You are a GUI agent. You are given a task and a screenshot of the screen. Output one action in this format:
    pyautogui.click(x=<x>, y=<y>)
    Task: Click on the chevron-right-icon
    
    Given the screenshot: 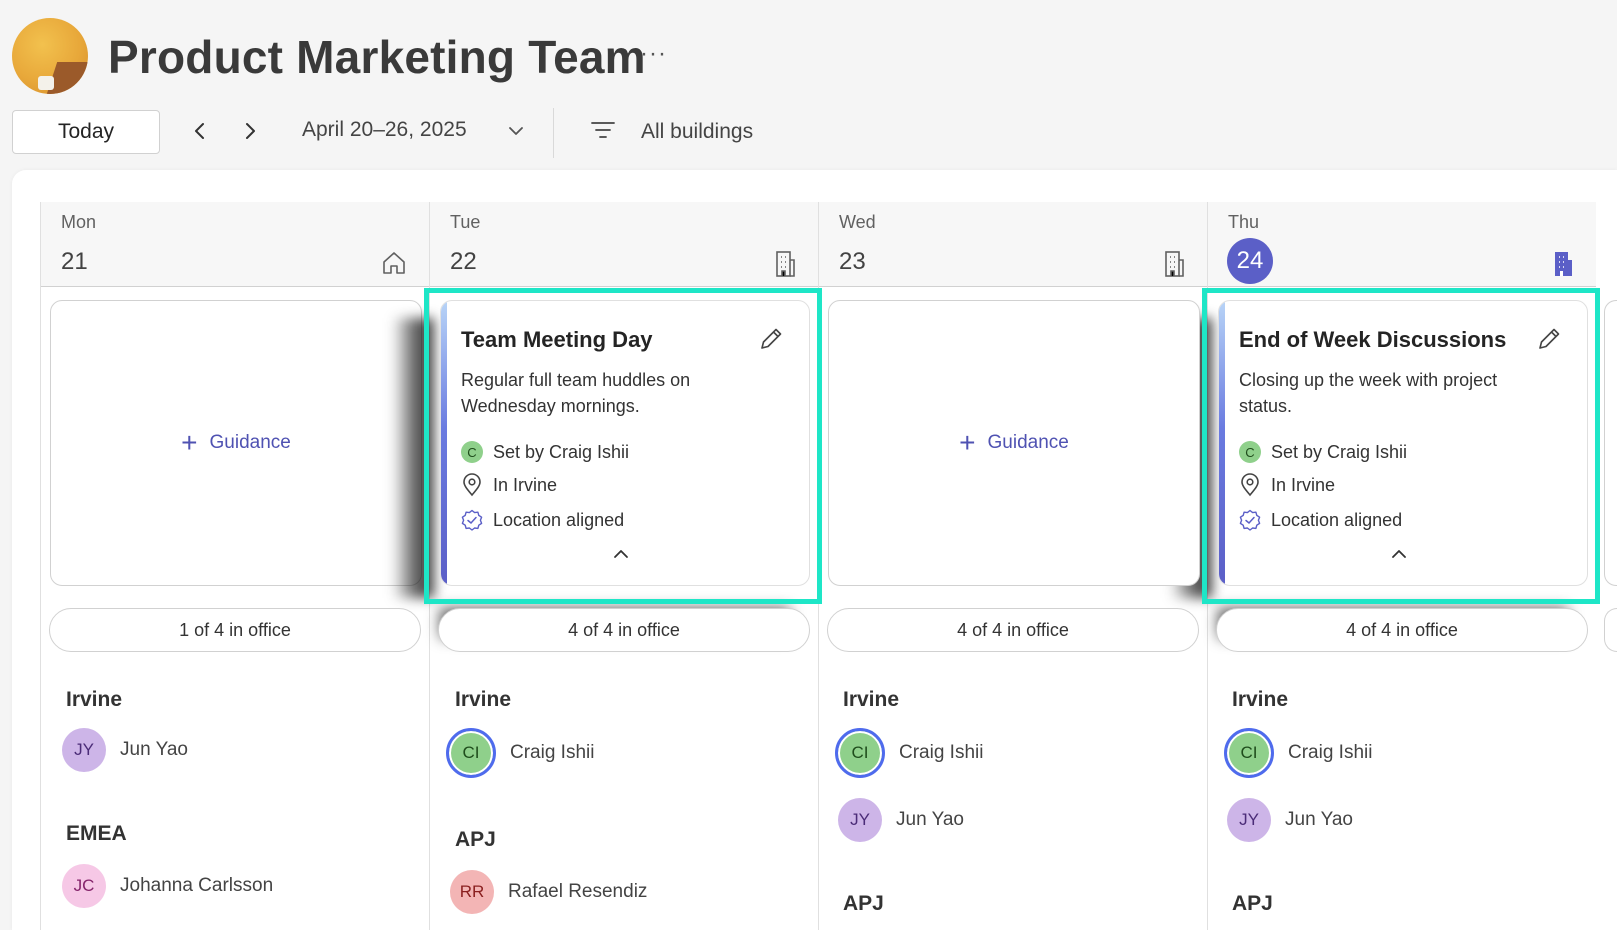 What is the action you would take?
    pyautogui.click(x=250, y=131)
    